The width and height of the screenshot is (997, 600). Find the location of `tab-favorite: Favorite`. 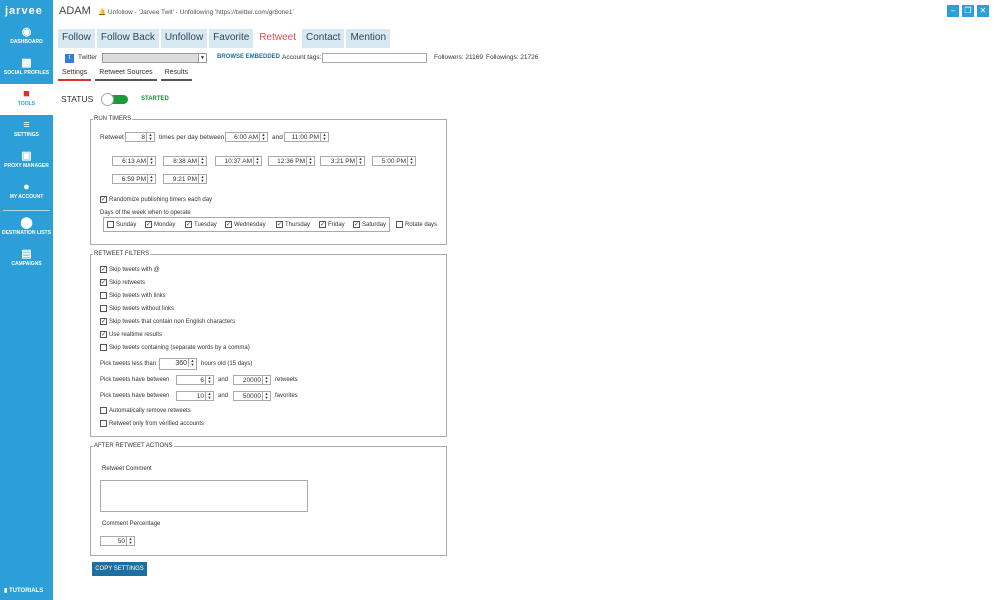

tab-favorite: Favorite is located at coordinates (231, 38).